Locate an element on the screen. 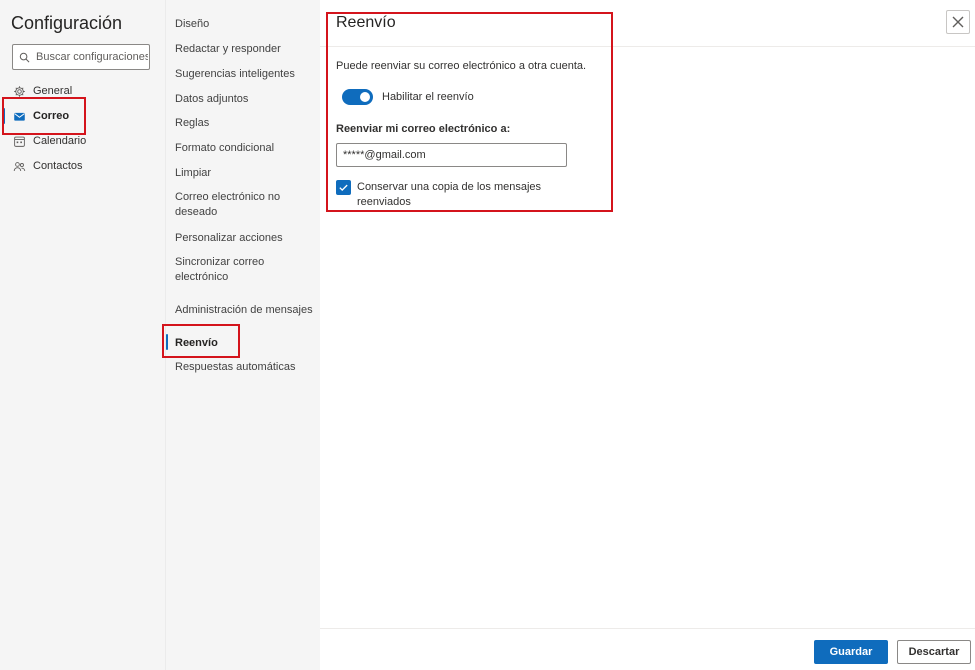  close-icon is located at coordinates (958, 22).